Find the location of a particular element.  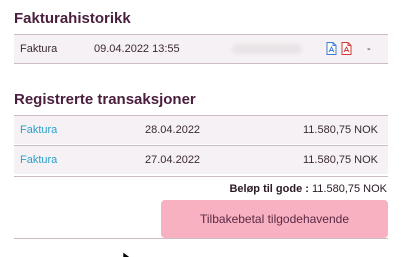

invoice-history-row: Faktura 09.04.2022 13:55 - is located at coordinates (201, 49).